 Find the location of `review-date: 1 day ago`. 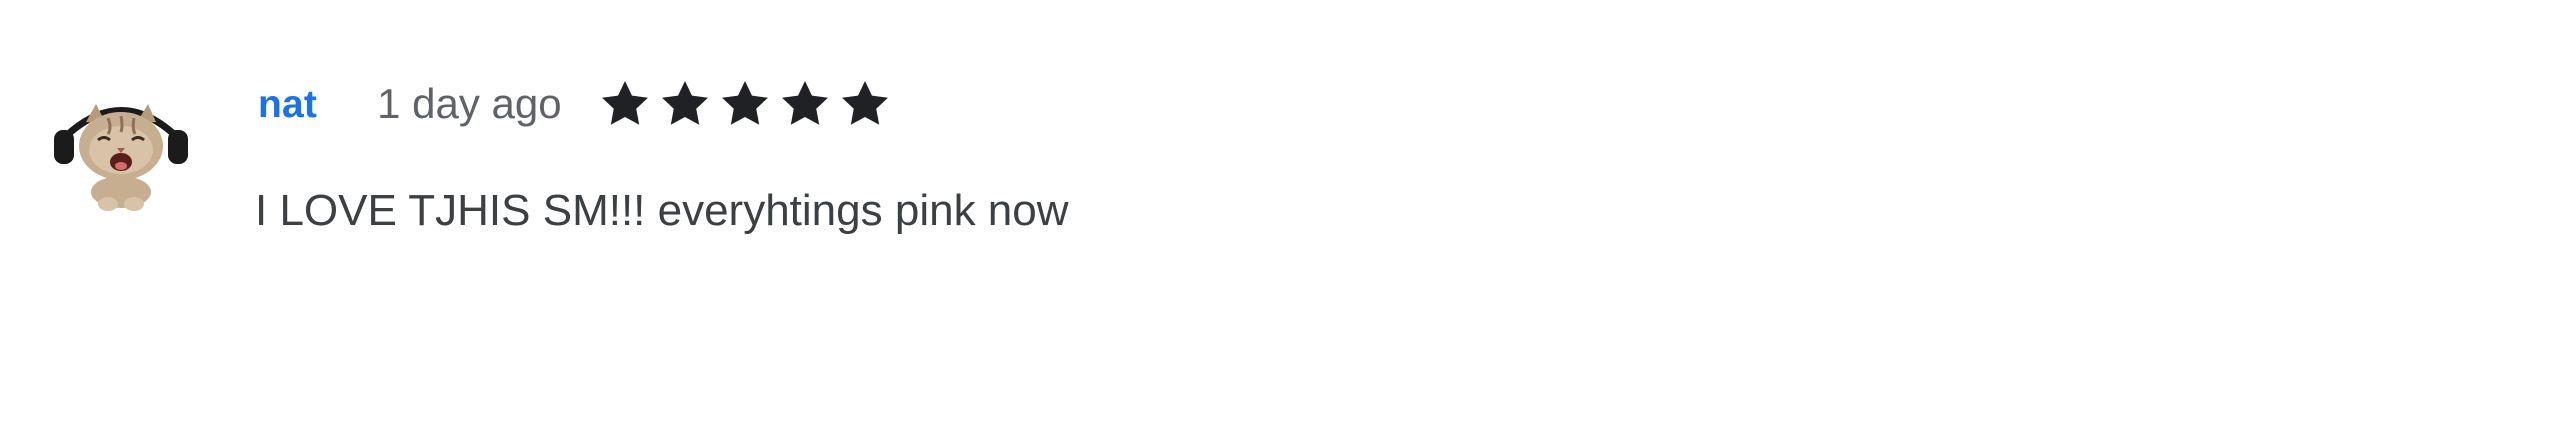

review-date: 1 day ago is located at coordinates (469, 103).